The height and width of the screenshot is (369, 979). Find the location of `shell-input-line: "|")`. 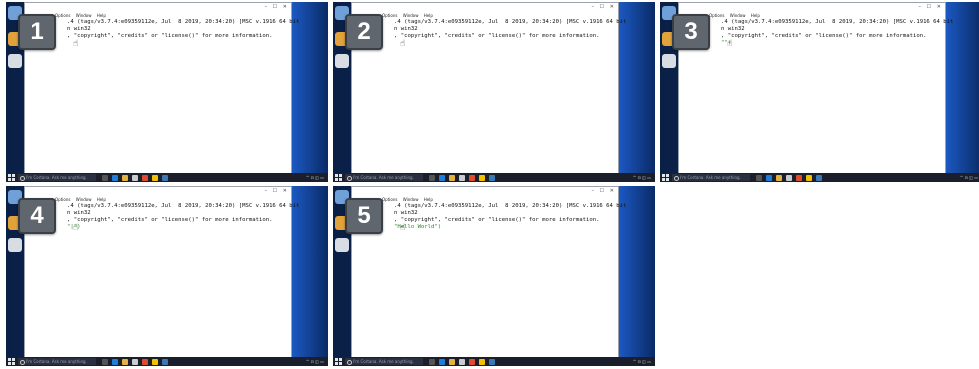

shell-input-line: "|") is located at coordinates (158, 227).